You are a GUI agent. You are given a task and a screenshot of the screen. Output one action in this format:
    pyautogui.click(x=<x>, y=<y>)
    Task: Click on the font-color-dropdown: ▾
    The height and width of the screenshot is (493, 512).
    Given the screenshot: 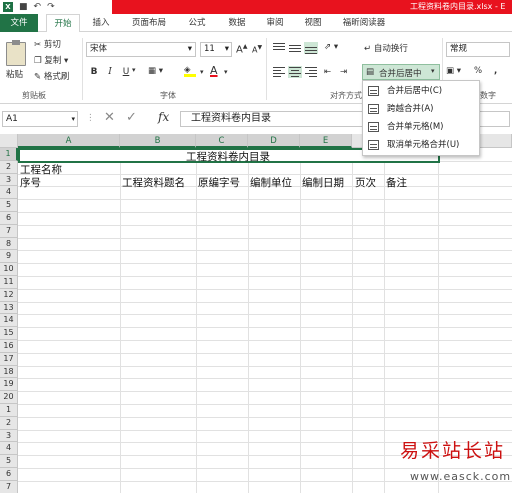 What is the action you would take?
    pyautogui.click(x=226, y=72)
    